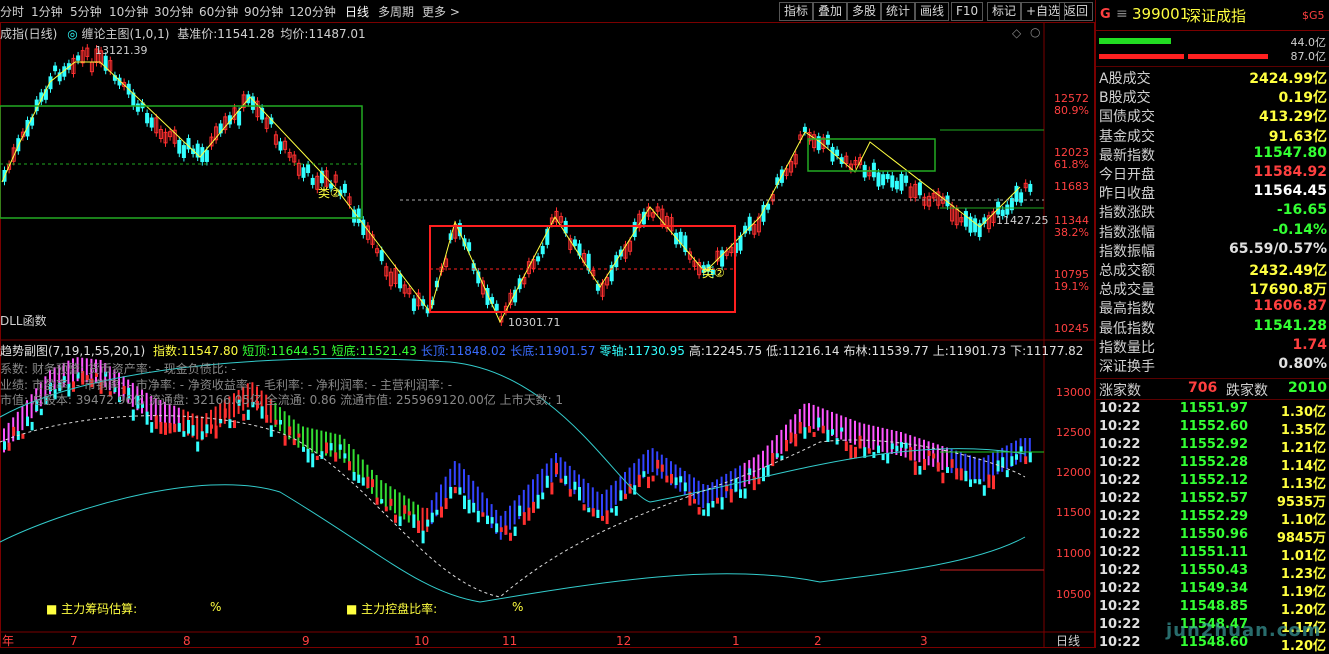 This screenshot has width=1329, height=654. What do you see at coordinates (1127, 251) in the screenshot?
I see `stat-label: 指数振幅` at bounding box center [1127, 251].